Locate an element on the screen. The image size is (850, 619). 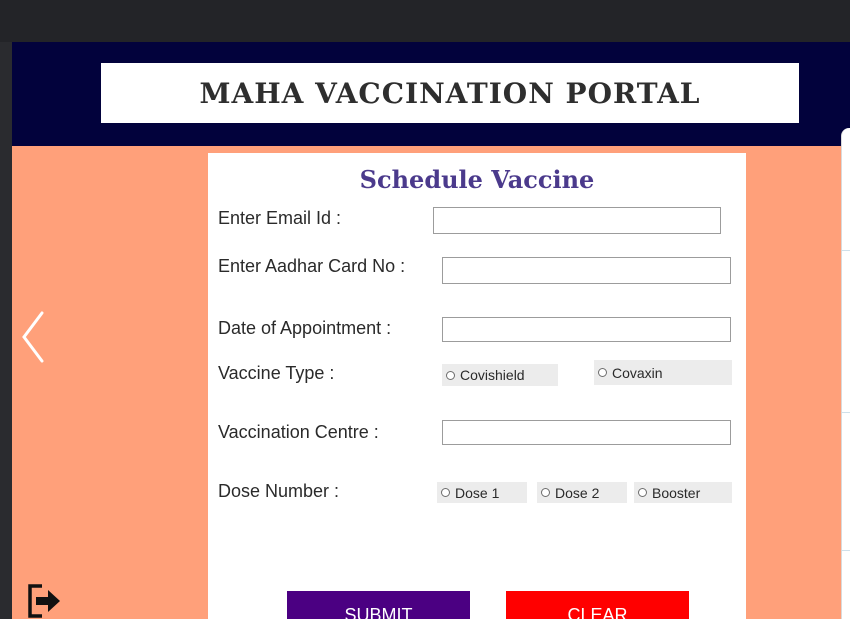
app-title: MAHA VACCINATION PORTAL is located at coordinates (450, 93).